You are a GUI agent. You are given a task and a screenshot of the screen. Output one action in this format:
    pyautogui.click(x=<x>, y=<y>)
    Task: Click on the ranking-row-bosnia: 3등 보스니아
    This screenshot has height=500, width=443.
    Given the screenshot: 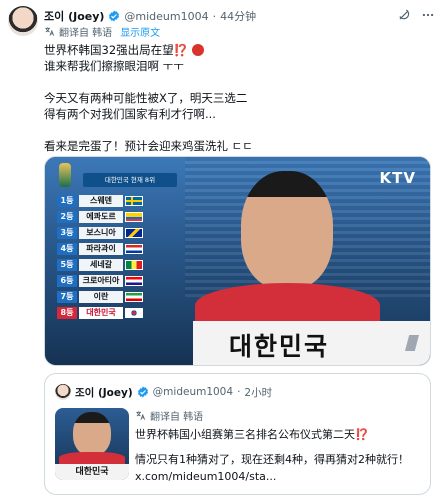 What is the action you would take?
    pyautogui.click(x=101, y=233)
    